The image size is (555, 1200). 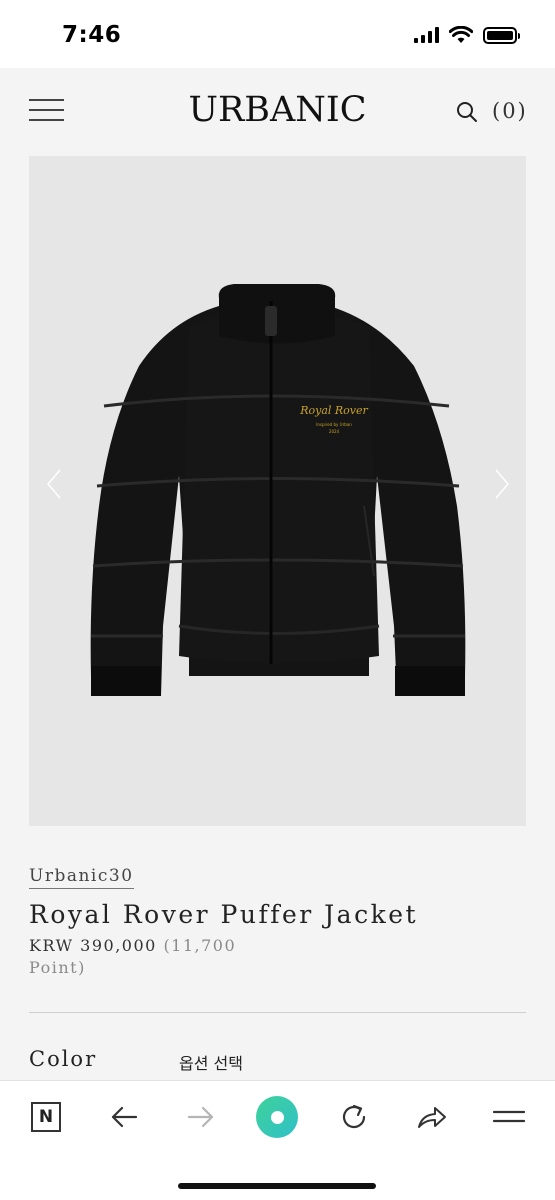 What do you see at coordinates (426, 35) in the screenshot?
I see `cellular-signal-icon` at bounding box center [426, 35].